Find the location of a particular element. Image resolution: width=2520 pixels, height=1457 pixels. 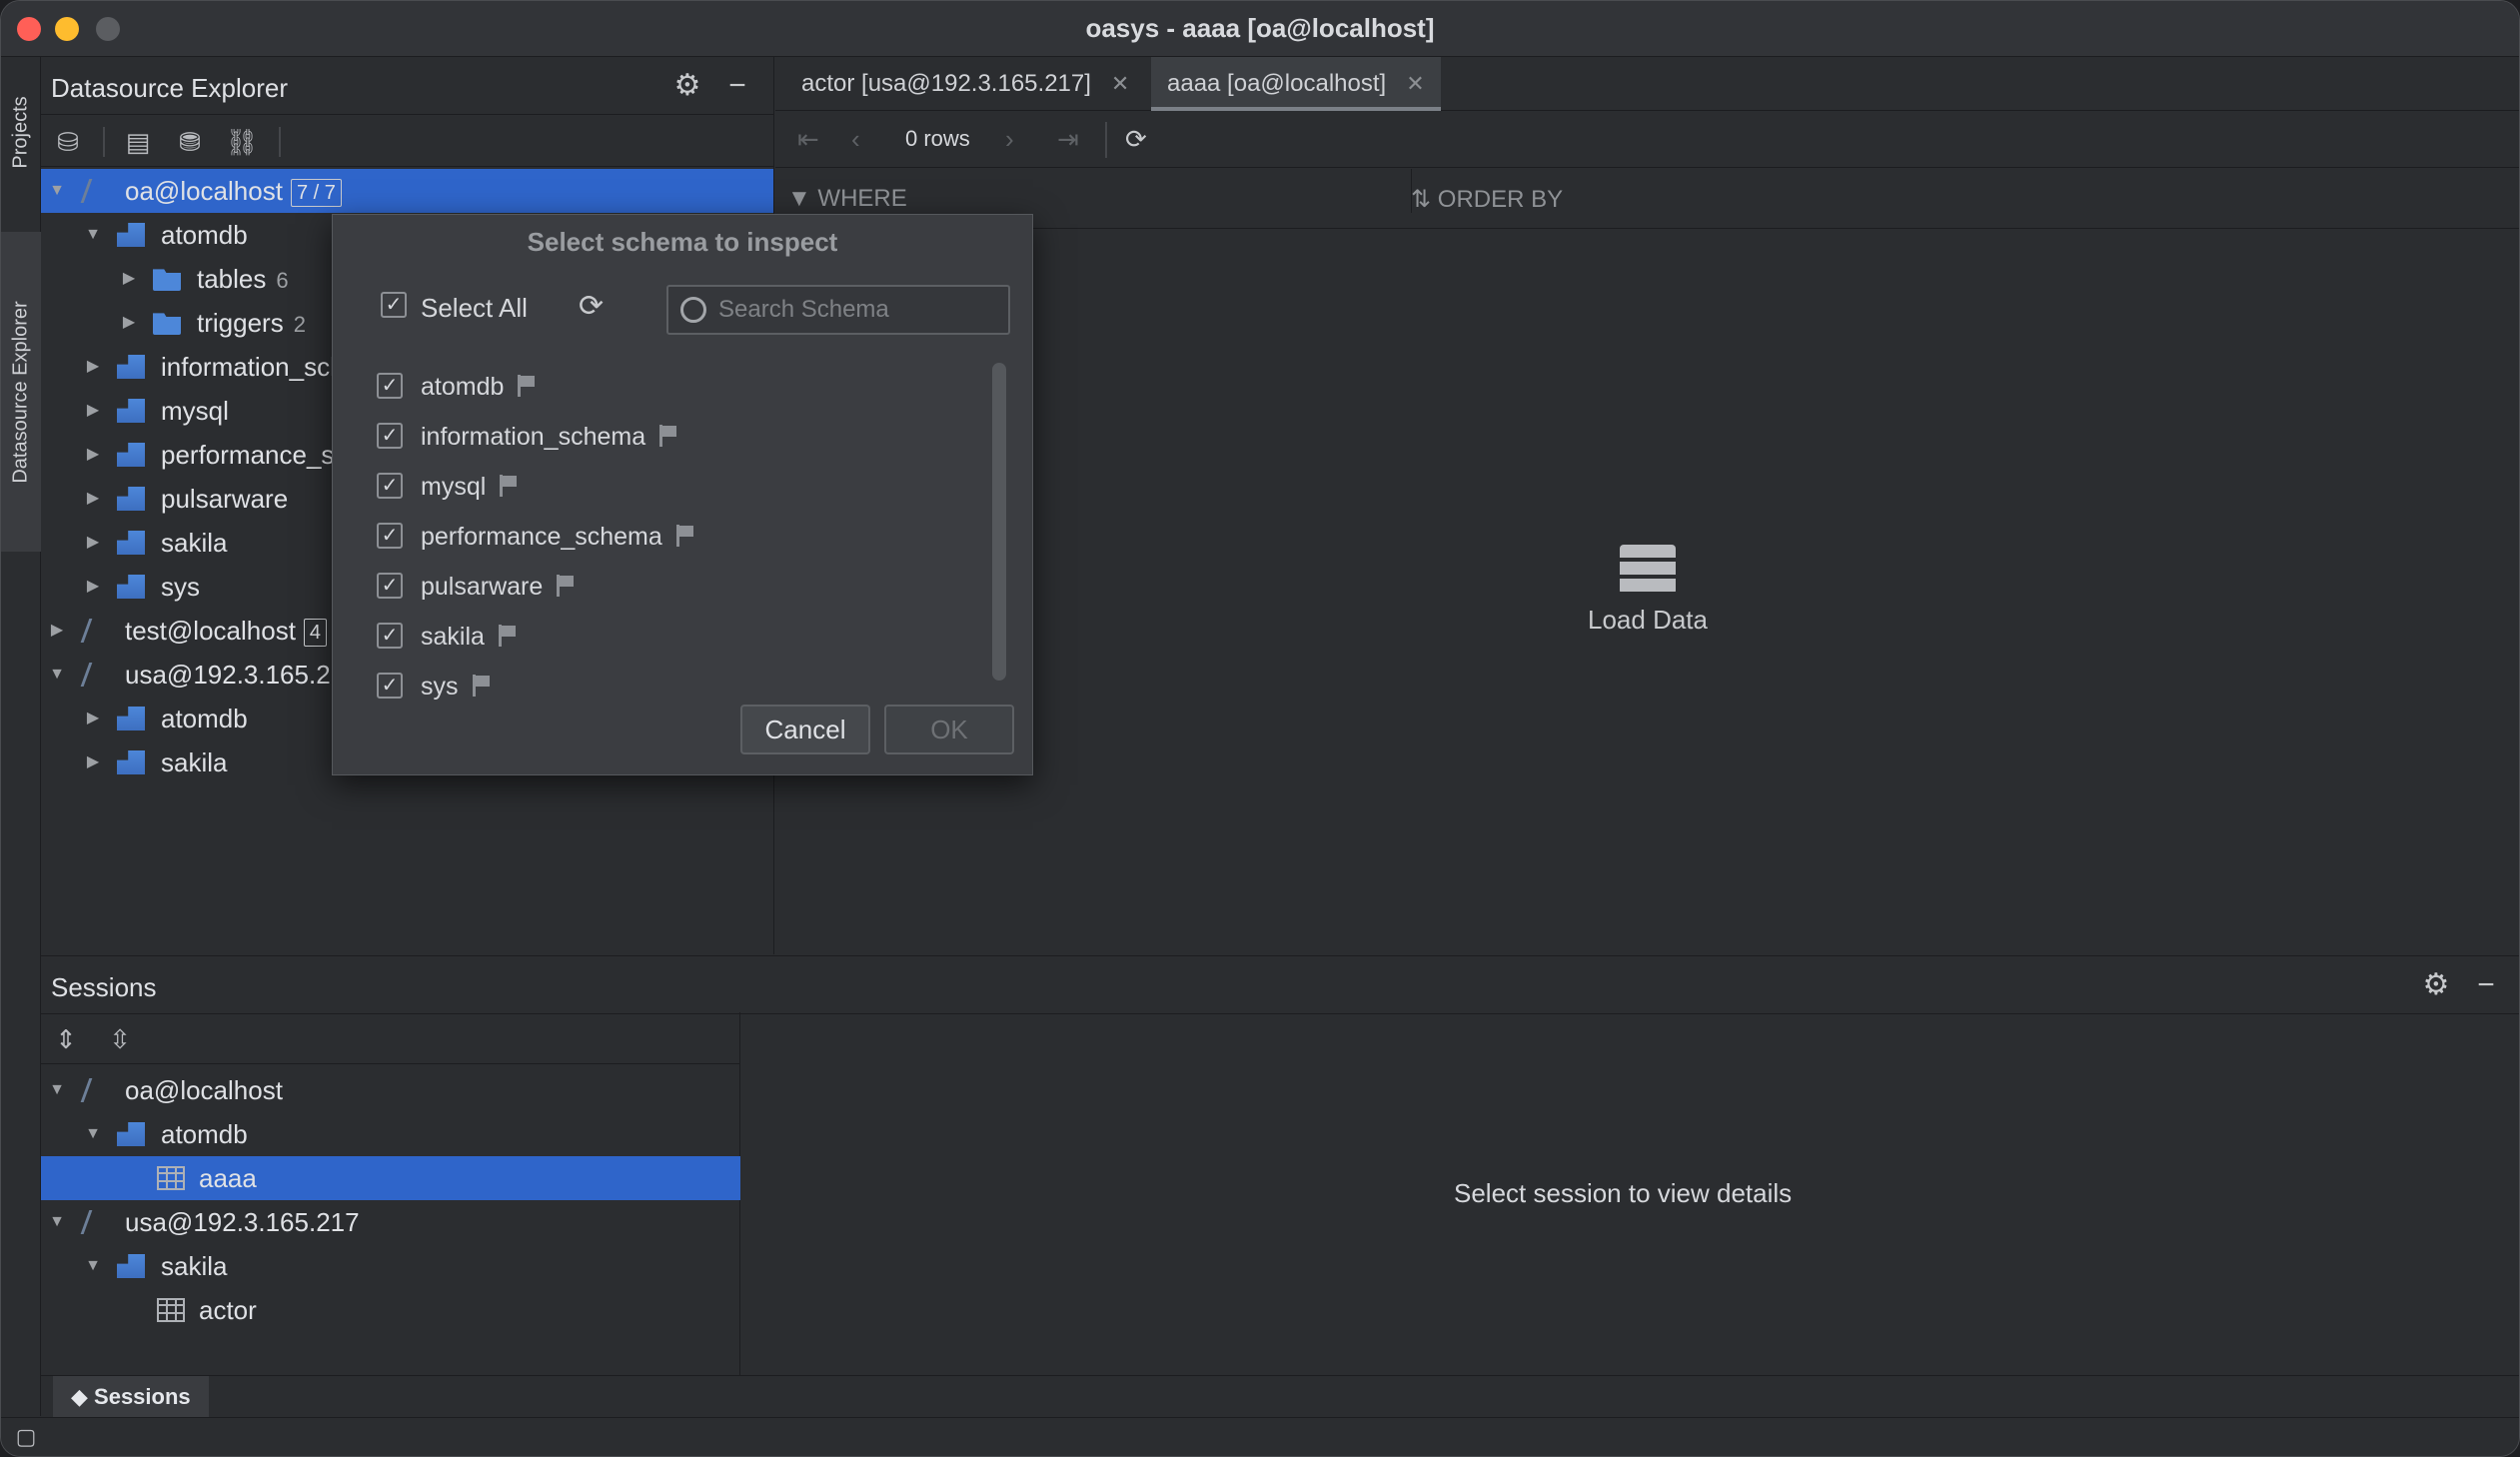

folder-icon is located at coordinates (167, 324).